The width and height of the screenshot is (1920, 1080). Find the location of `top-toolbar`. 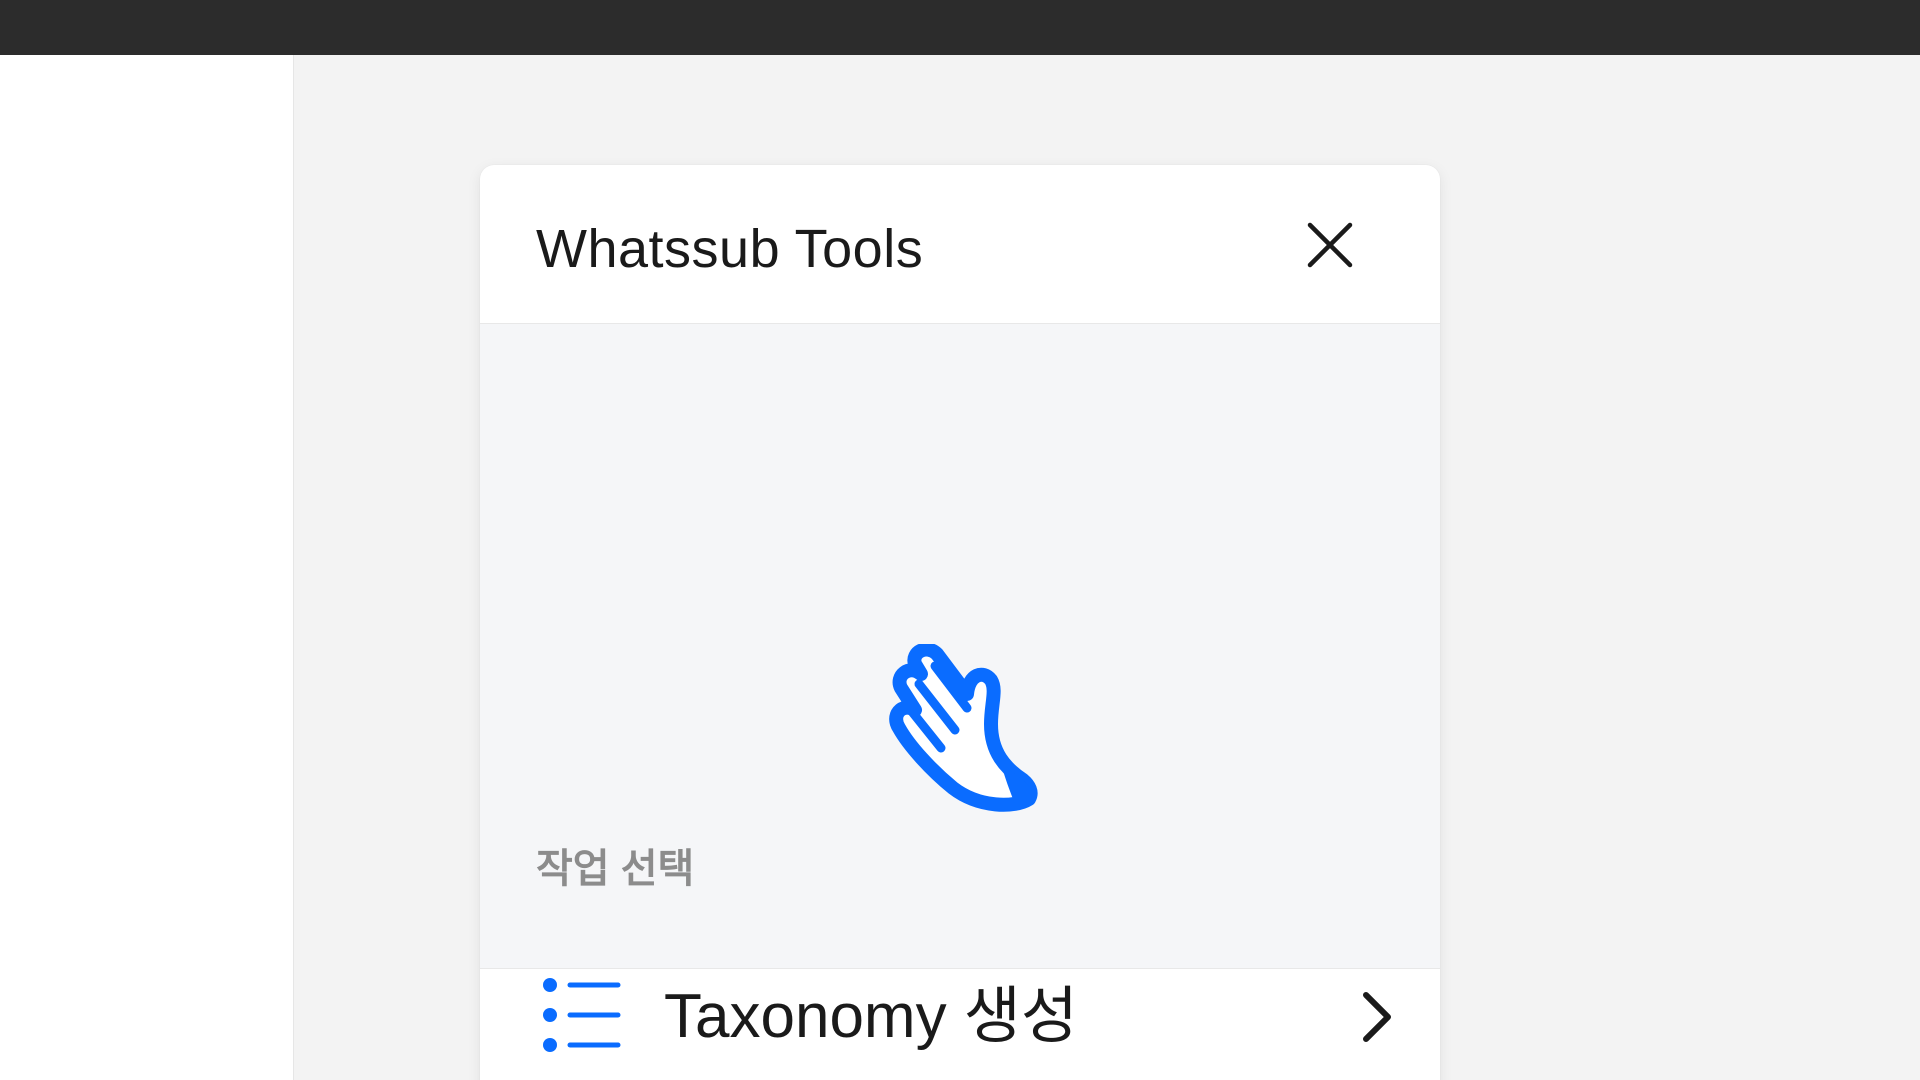

top-toolbar is located at coordinates (960, 27).